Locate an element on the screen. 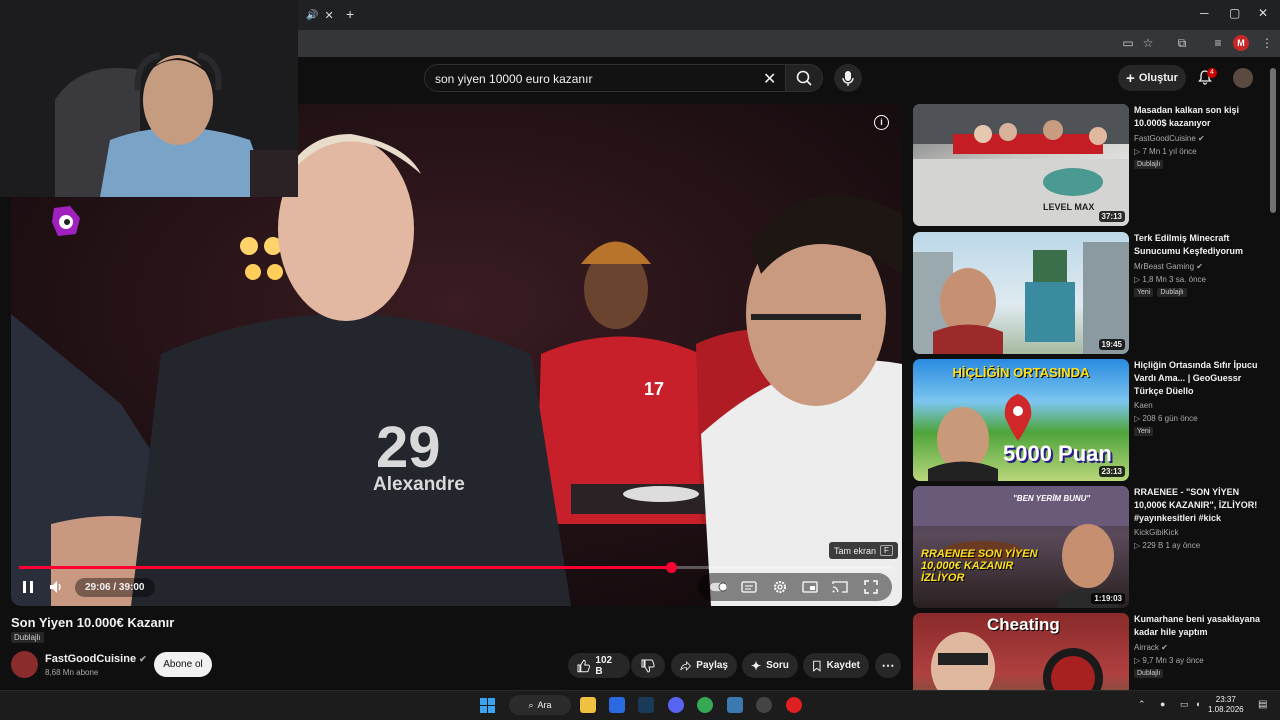 This screenshot has width=1280, height=720. subscriber-count: 8,68 Mn abone is located at coordinates (72, 672).